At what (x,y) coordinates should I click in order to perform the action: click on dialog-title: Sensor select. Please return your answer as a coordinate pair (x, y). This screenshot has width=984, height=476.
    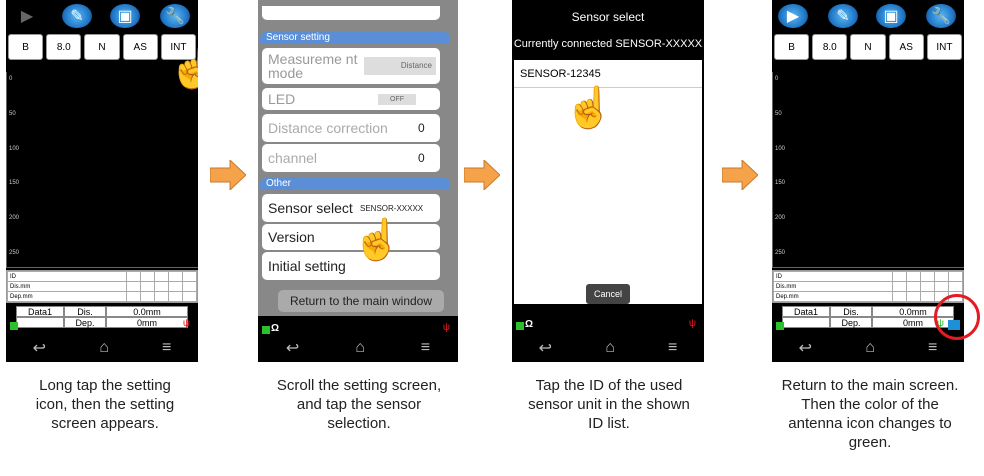
    Looking at the image, I should click on (608, 17).